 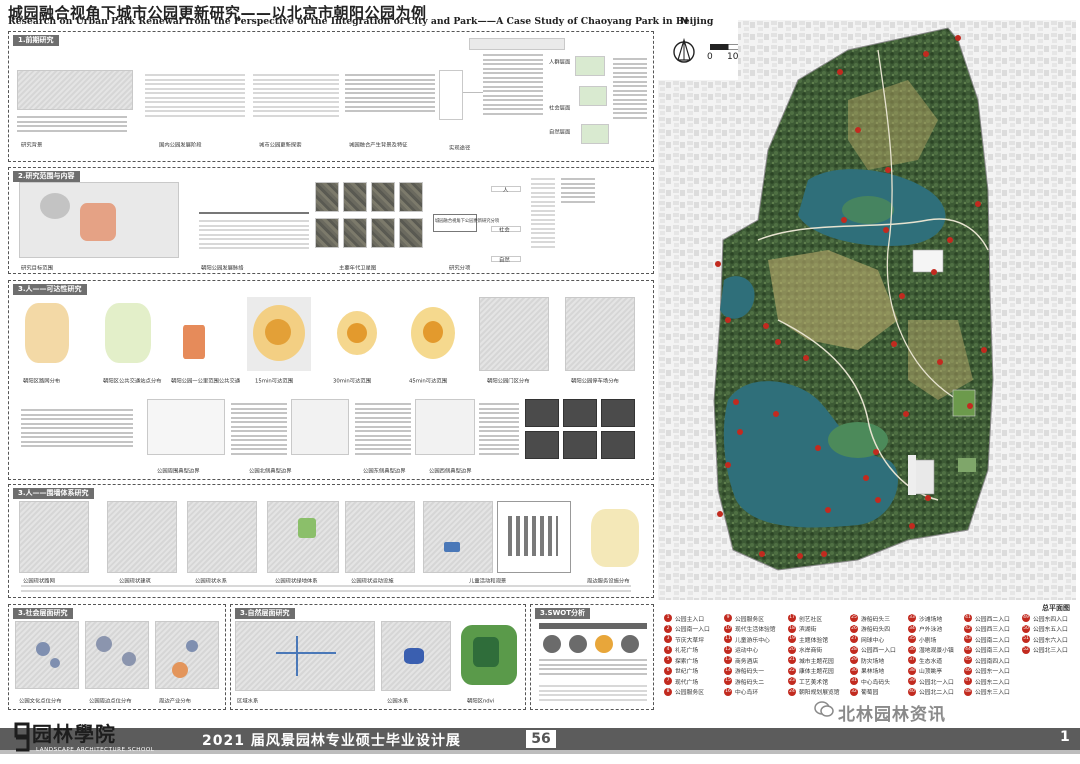 What do you see at coordinates (53, 493) in the screenshot?
I see `section-tag: 3.人——围墙体系研究` at bounding box center [53, 493].